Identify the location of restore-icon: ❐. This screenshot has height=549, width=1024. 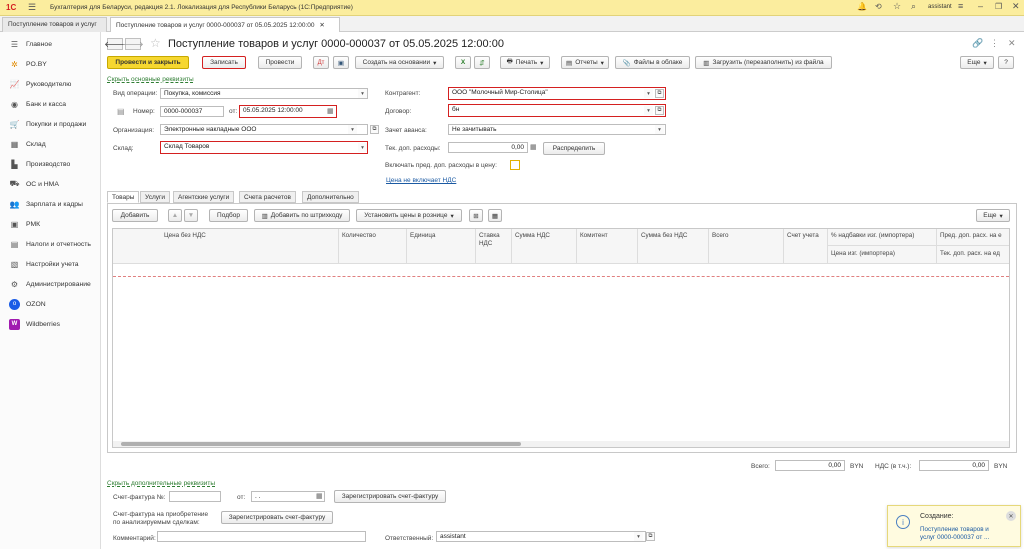
(998, 6).